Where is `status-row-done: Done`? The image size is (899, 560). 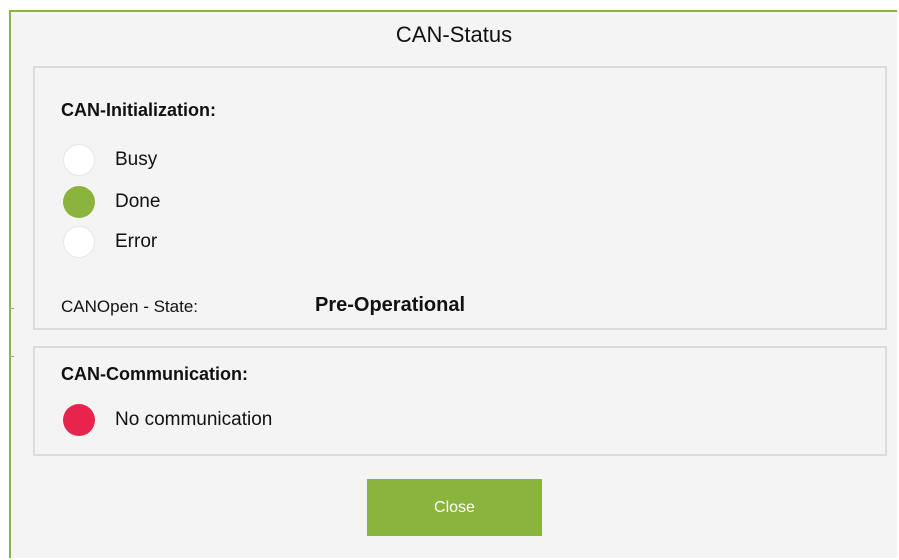
status-row-done: Done is located at coordinates (111, 202).